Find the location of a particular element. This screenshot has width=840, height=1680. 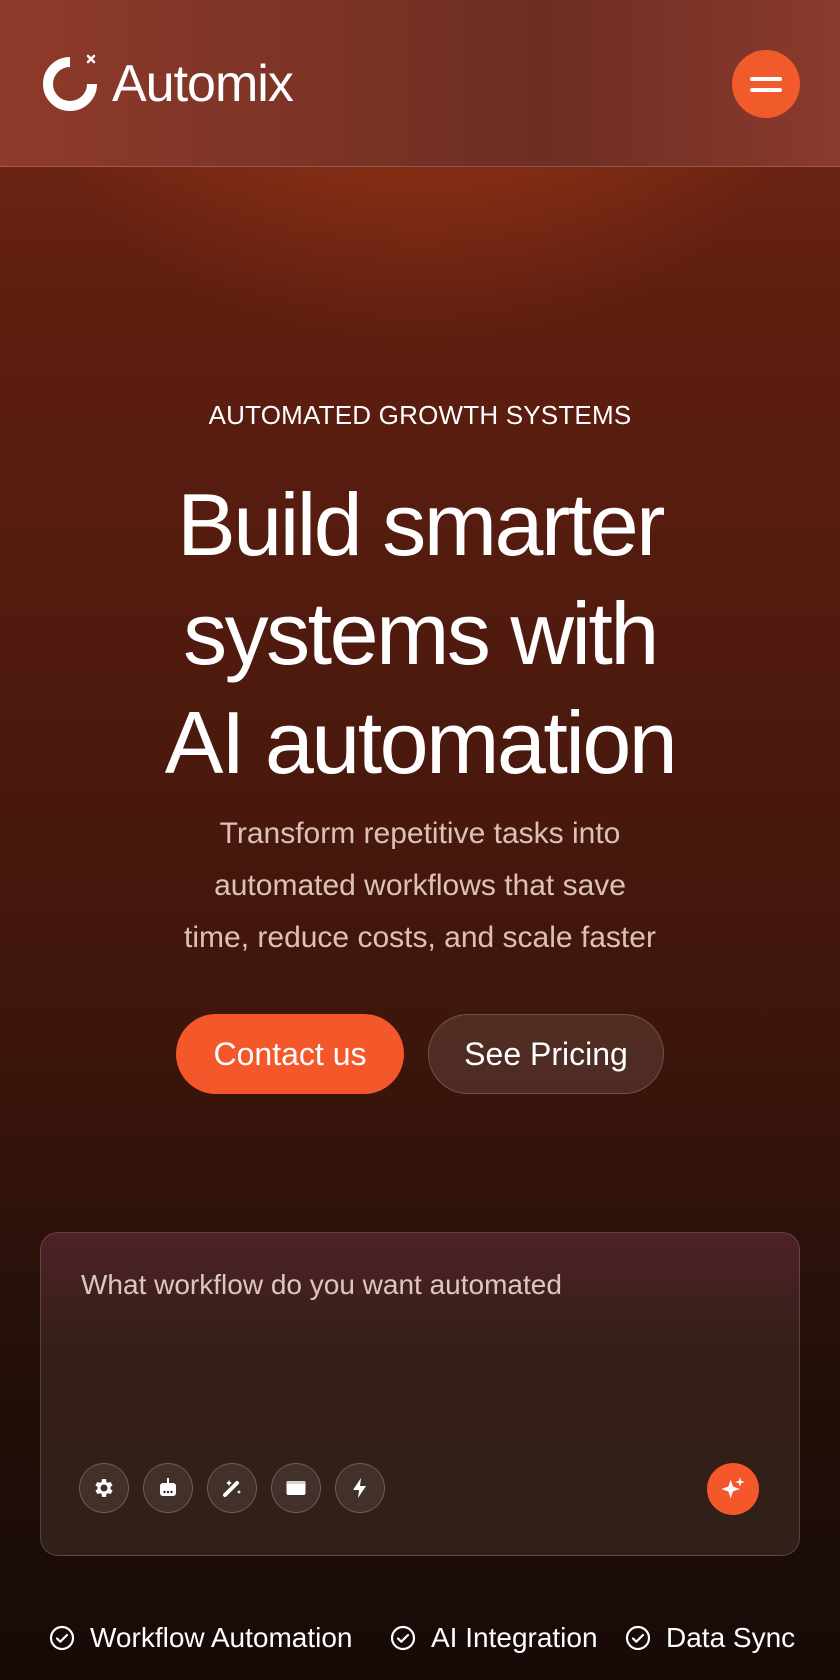

subcopy-line: Transform repetitive tasks into is located at coordinates (420, 833).